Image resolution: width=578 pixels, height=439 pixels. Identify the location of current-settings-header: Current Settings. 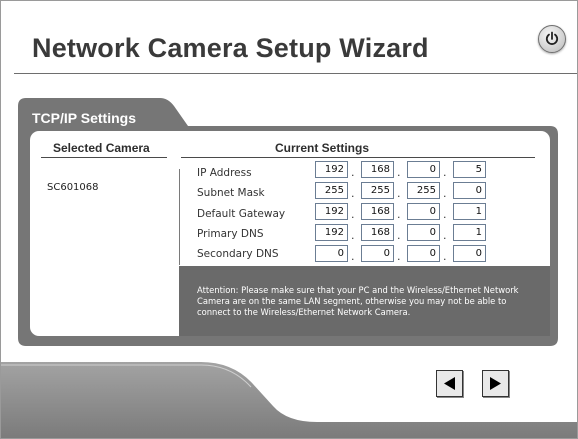
(322, 148).